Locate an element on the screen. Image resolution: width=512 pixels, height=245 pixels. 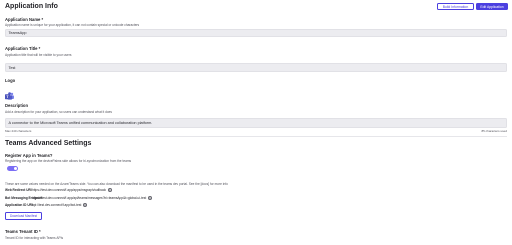
application-title-value: Test is located at coordinates (12, 67).